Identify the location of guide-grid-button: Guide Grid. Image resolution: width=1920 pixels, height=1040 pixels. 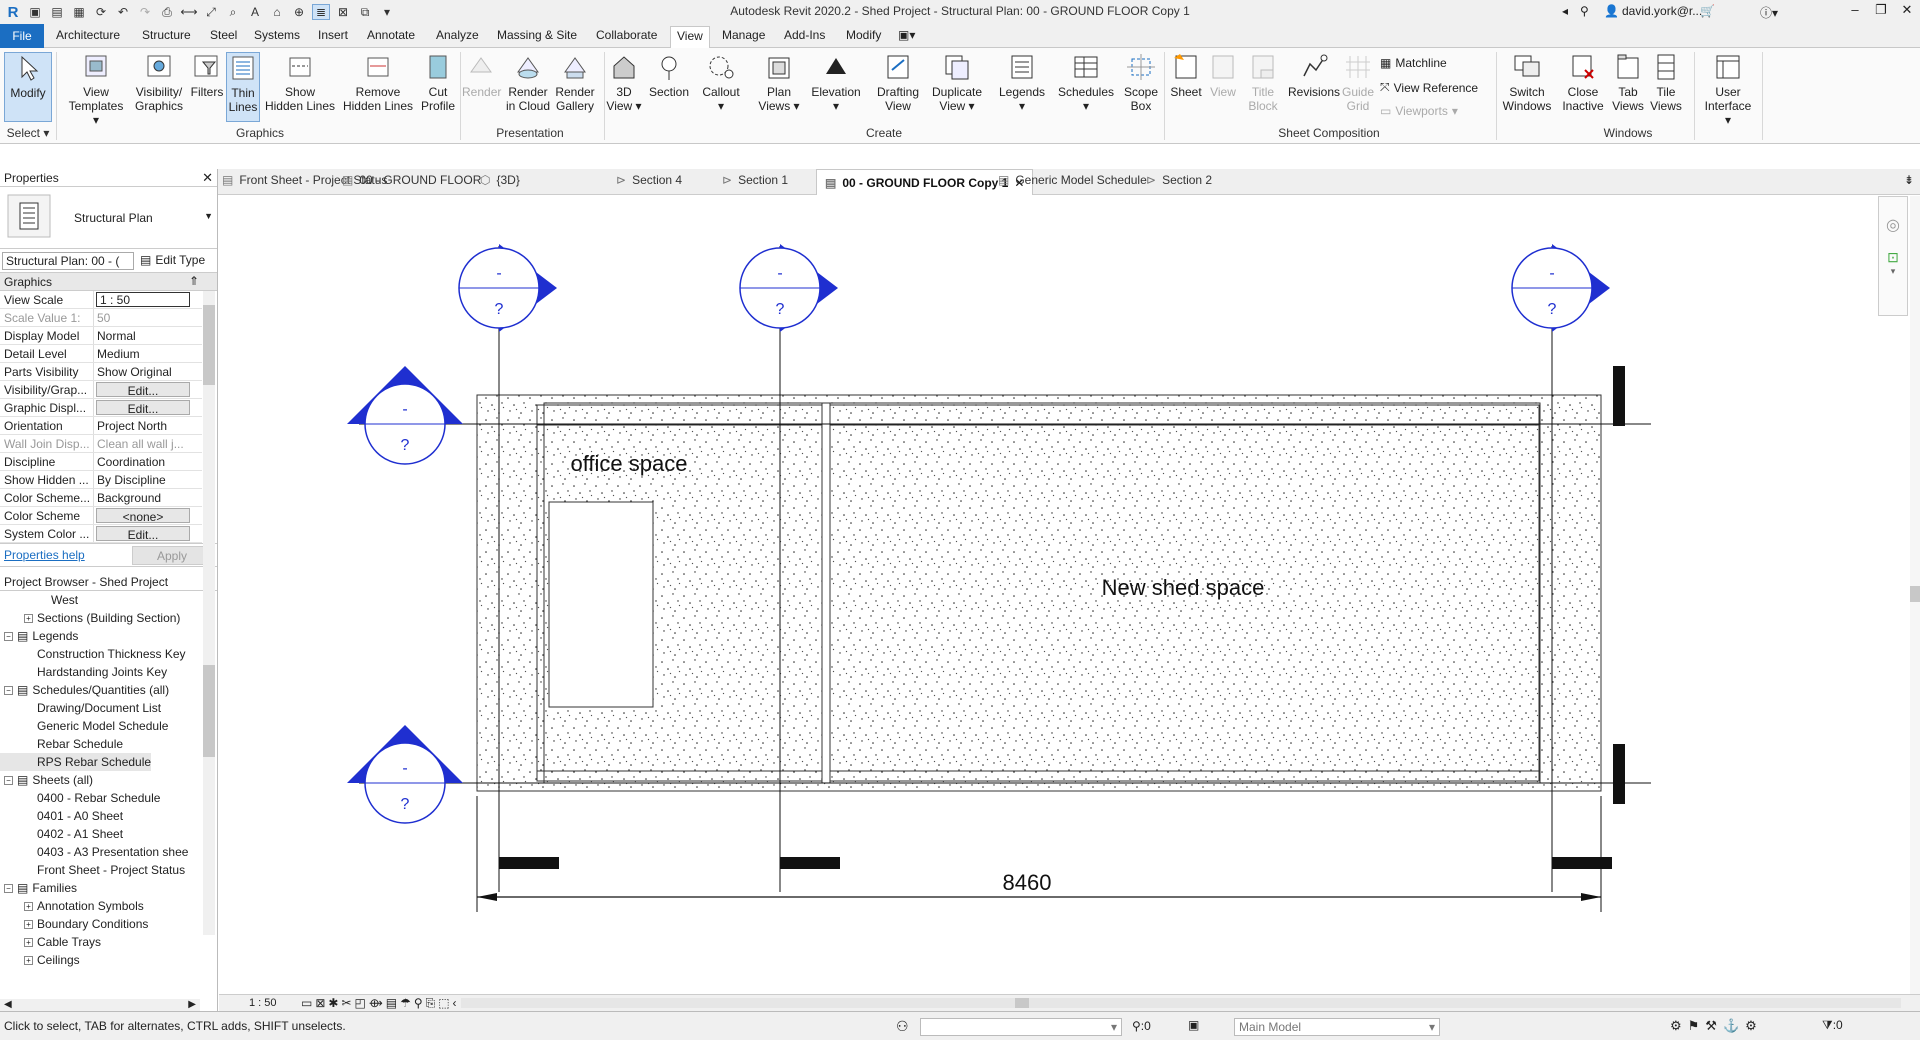
(1358, 82).